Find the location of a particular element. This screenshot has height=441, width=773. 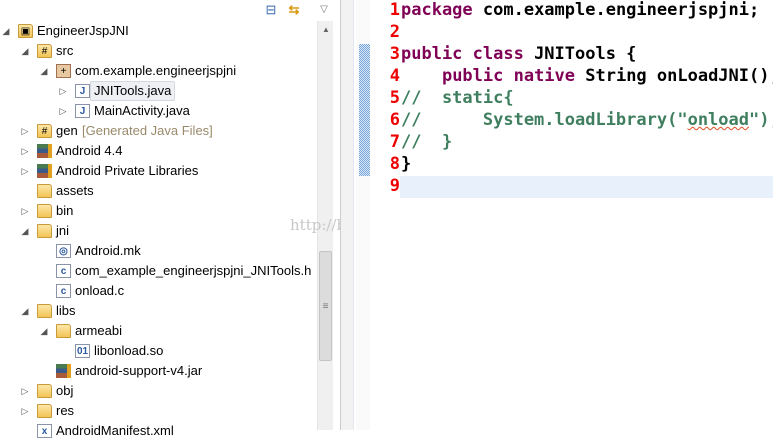

tree-item-label: libs is located at coordinates (66, 311).